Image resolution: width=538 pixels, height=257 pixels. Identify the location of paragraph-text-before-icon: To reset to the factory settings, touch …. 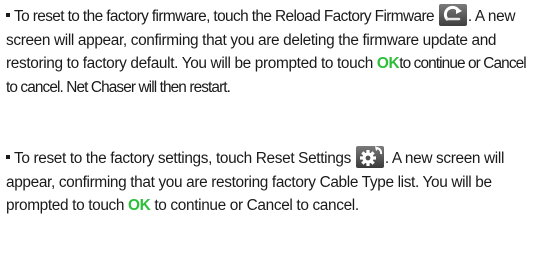
(182, 158).